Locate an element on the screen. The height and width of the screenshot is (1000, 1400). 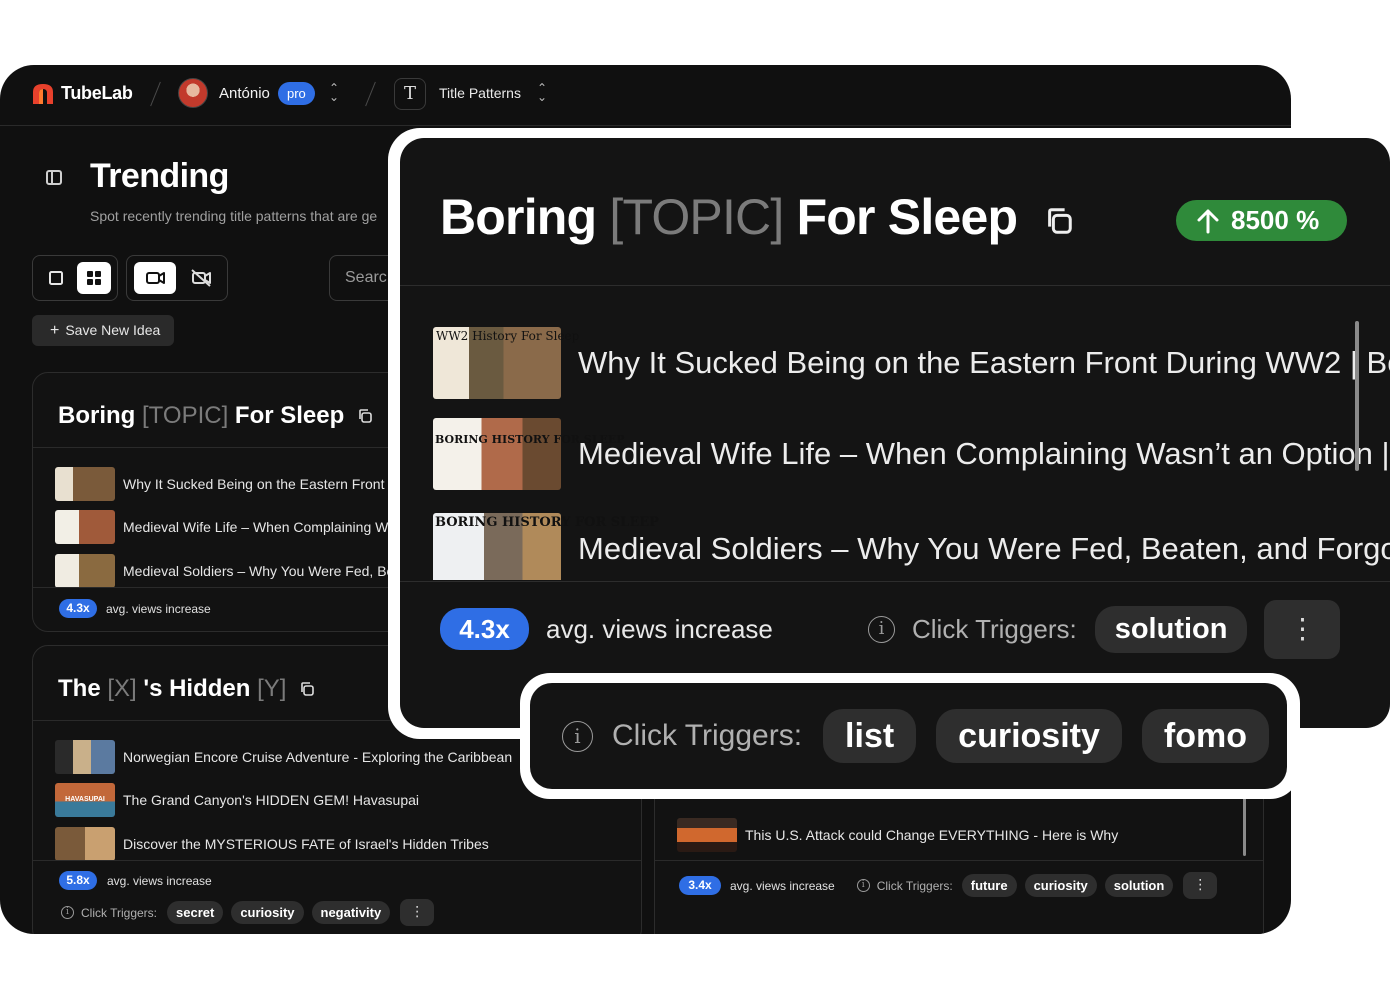
trigger-tag: future is located at coordinates (989, 885).